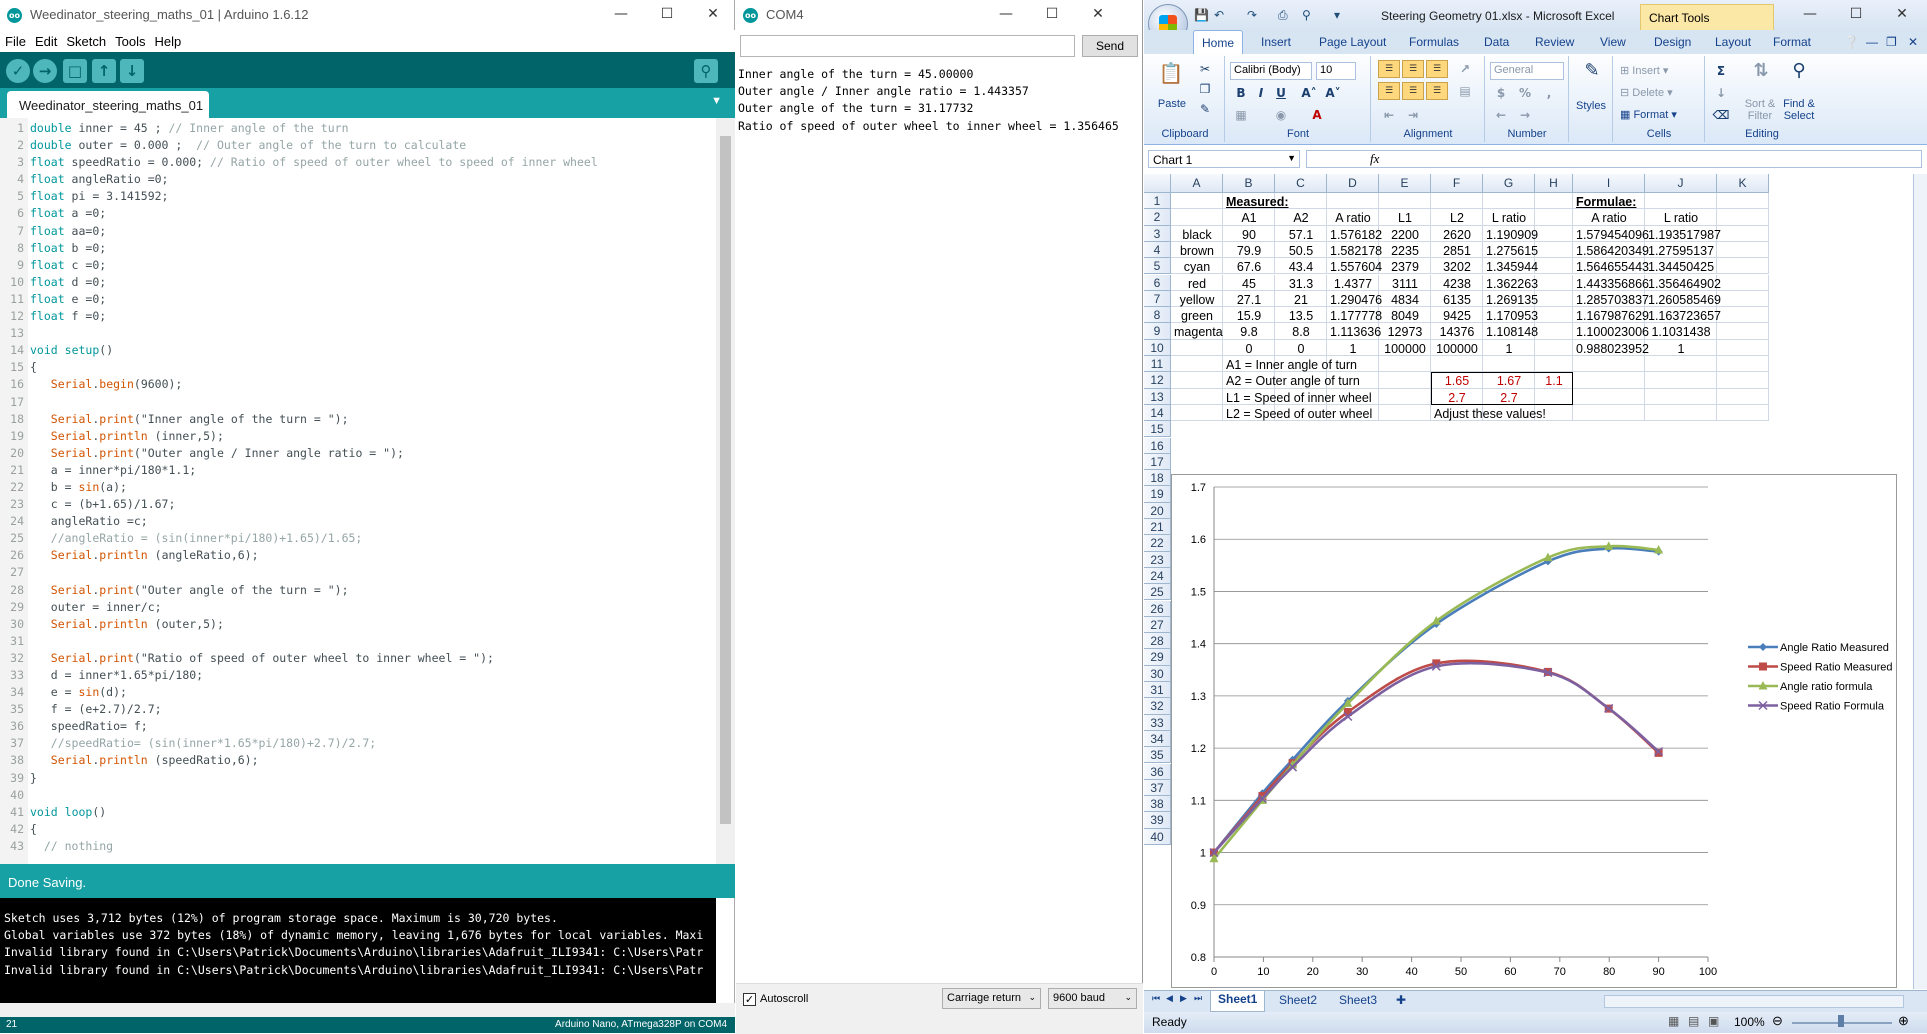 The width and height of the screenshot is (1927, 1034). What do you see at coordinates (1172, 104) in the screenshot?
I see `paste-button: Paste` at bounding box center [1172, 104].